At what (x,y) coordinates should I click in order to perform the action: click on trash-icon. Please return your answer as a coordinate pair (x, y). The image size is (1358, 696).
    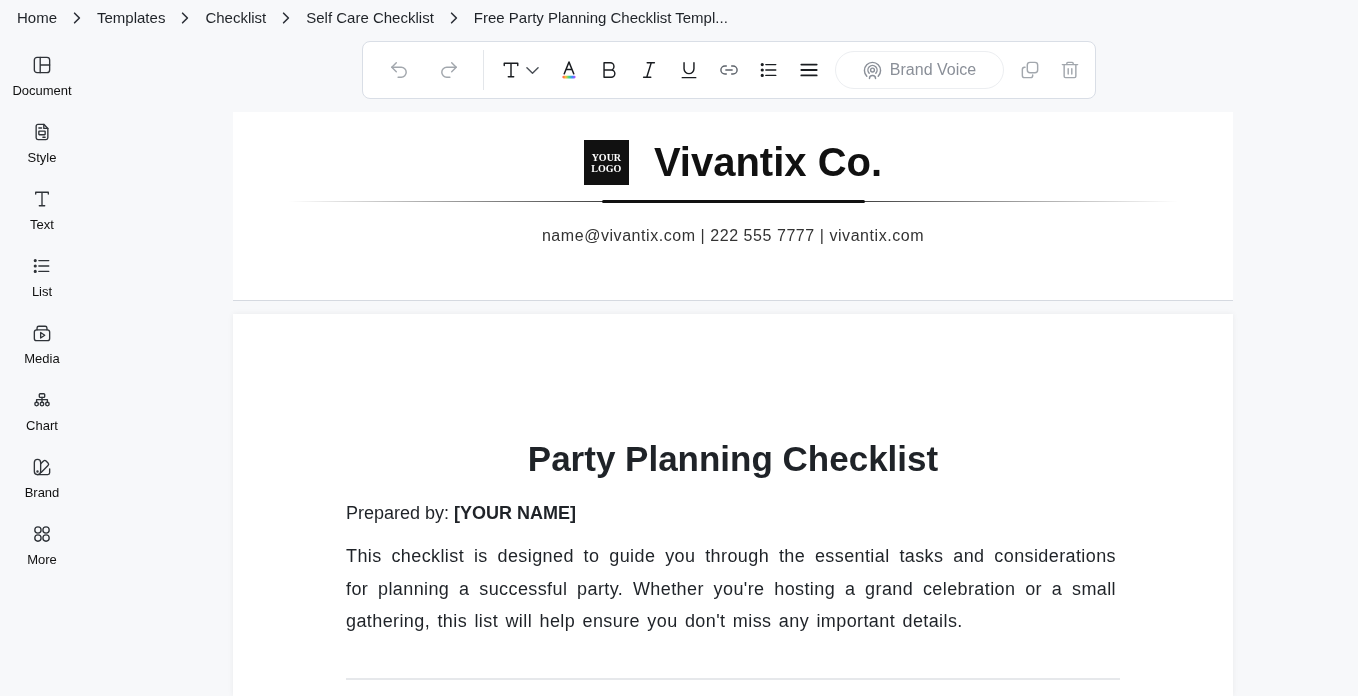
    Looking at the image, I should click on (1070, 70).